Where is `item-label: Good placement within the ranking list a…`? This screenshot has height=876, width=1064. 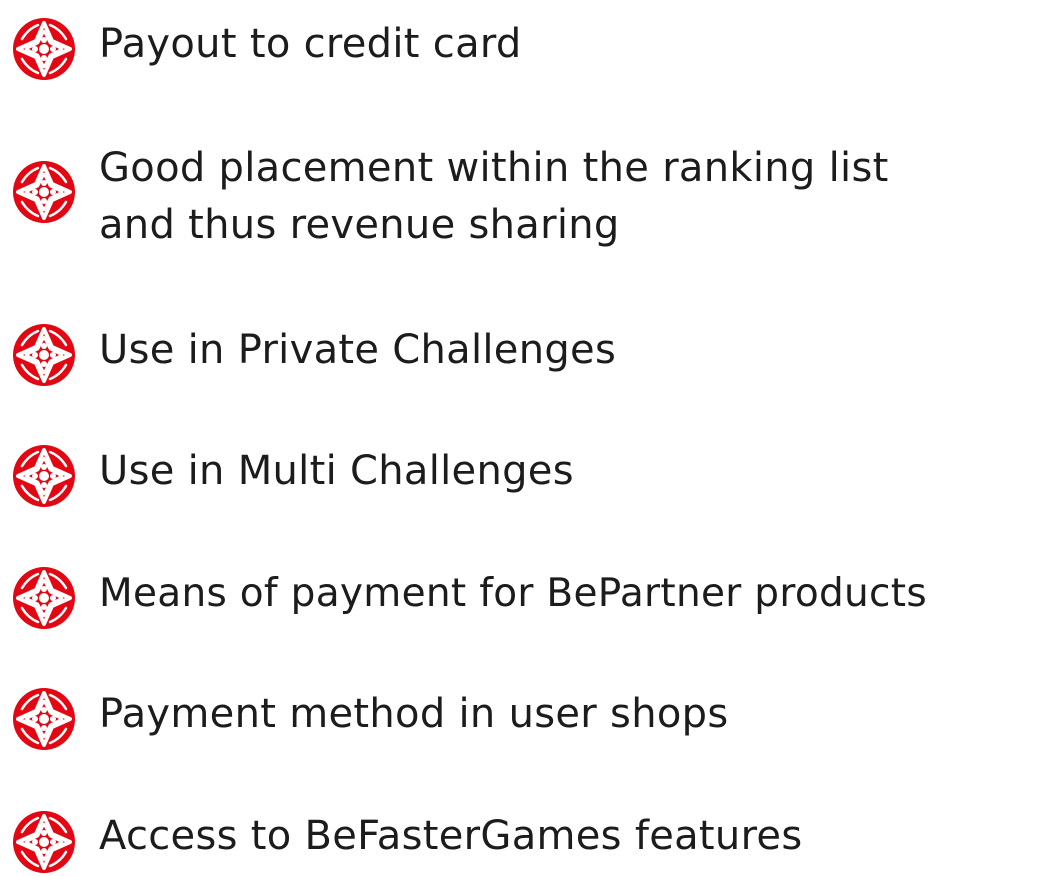
item-label: Good placement within the ranking list a… is located at coordinates (494, 197).